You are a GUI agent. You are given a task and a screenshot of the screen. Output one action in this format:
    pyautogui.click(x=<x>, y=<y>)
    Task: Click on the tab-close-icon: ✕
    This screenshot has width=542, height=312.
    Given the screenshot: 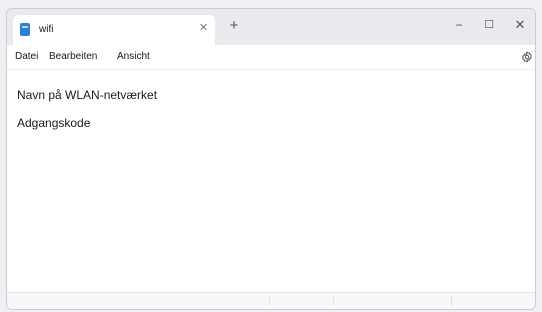 What is the action you would take?
    pyautogui.click(x=203, y=27)
    